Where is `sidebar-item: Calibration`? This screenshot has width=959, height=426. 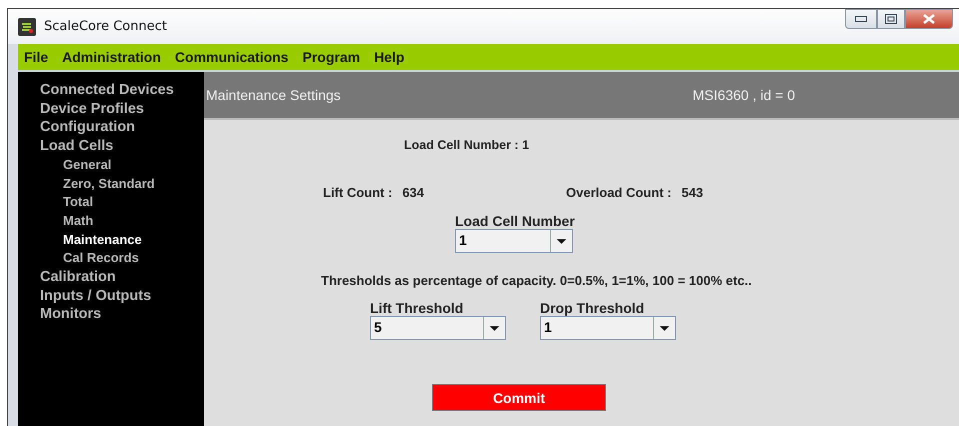
sidebar-item: Calibration is located at coordinates (122, 277).